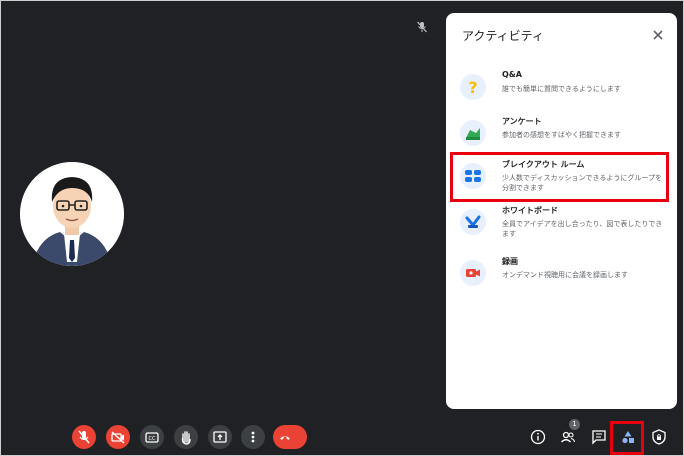 Image resolution: width=684 pixels, height=456 pixels. What do you see at coordinates (510, 261) in the screenshot?
I see `activity-name: 録画` at bounding box center [510, 261].